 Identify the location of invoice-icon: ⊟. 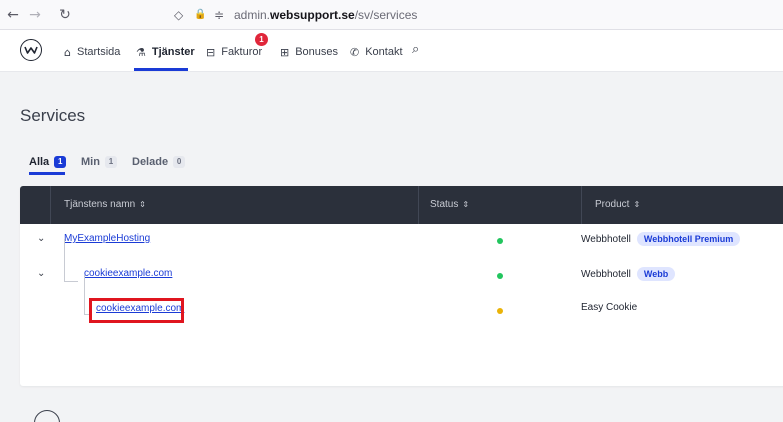
(211, 52).